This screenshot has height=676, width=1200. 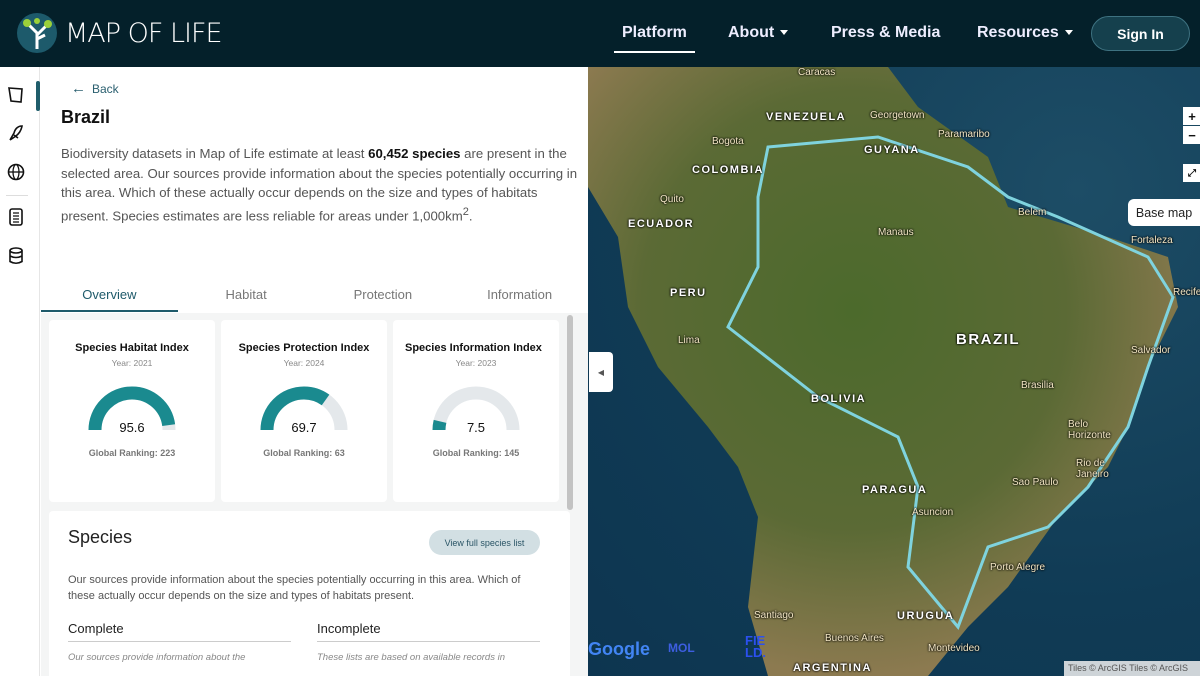 What do you see at coordinates (954, 648) in the screenshot?
I see `map-label: Montevideo` at bounding box center [954, 648].